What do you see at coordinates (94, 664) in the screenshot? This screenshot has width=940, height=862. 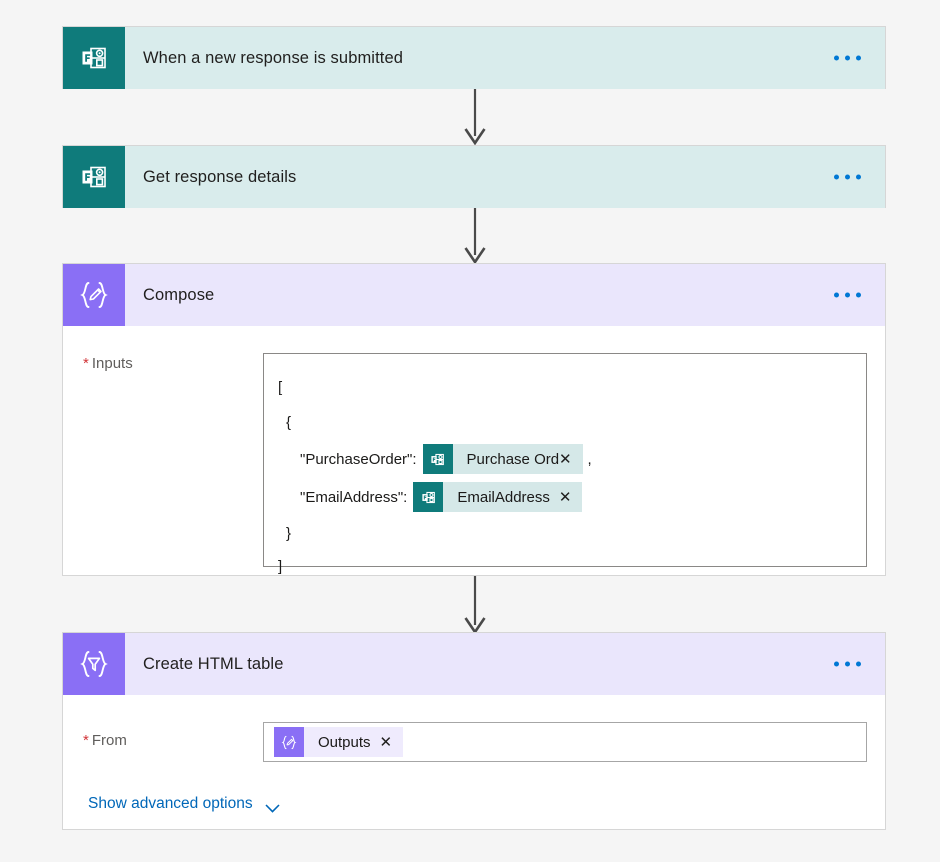 I see `create-html-table-icon` at bounding box center [94, 664].